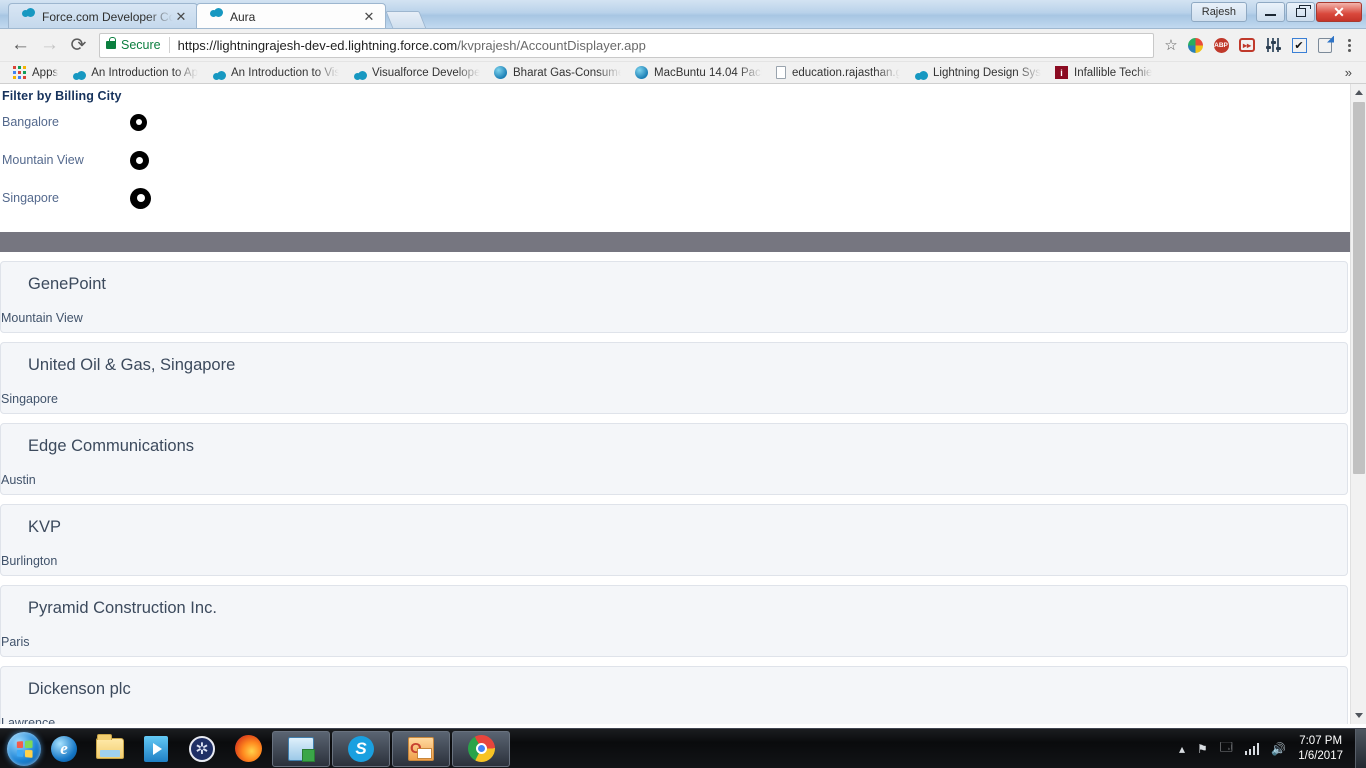 The height and width of the screenshot is (768, 1366). I want to click on filter-heading: Filter by Billing City, so click(62, 96).